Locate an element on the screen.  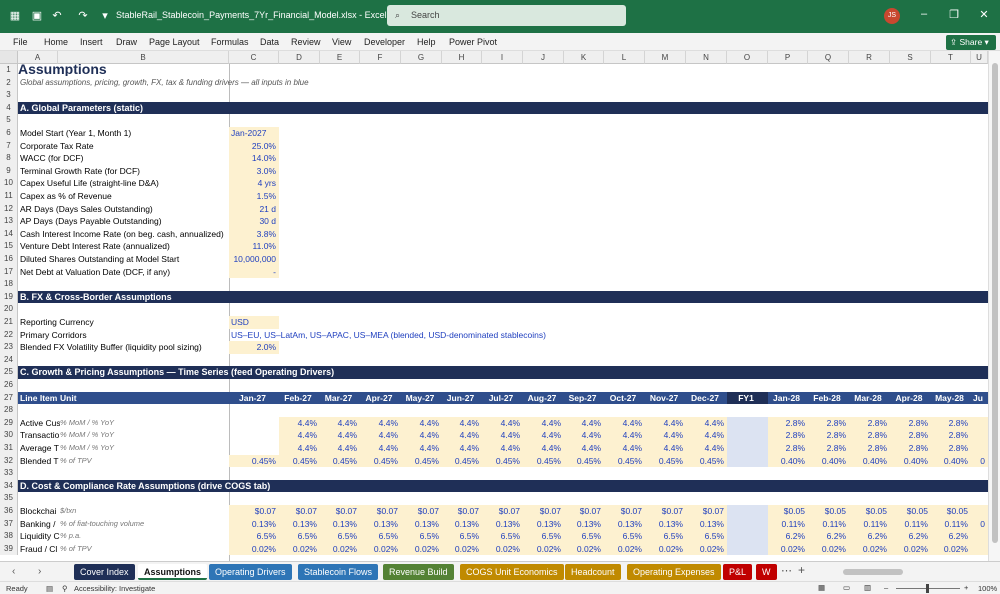
column-header-o: O is located at coordinates (747, 57).